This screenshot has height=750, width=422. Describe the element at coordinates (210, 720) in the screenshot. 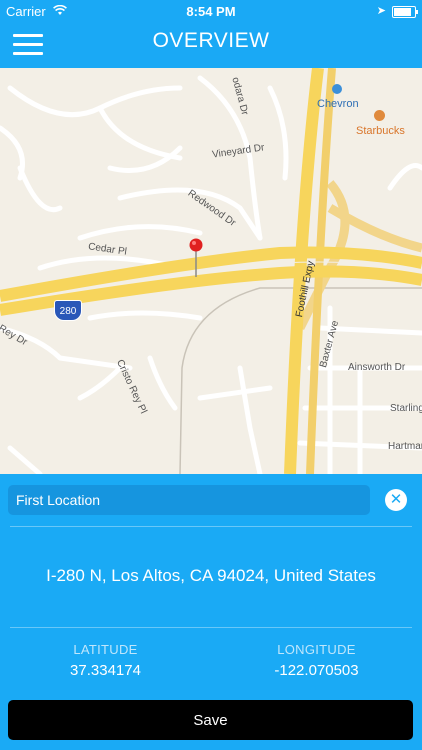

I see `save-button: Save` at that location.